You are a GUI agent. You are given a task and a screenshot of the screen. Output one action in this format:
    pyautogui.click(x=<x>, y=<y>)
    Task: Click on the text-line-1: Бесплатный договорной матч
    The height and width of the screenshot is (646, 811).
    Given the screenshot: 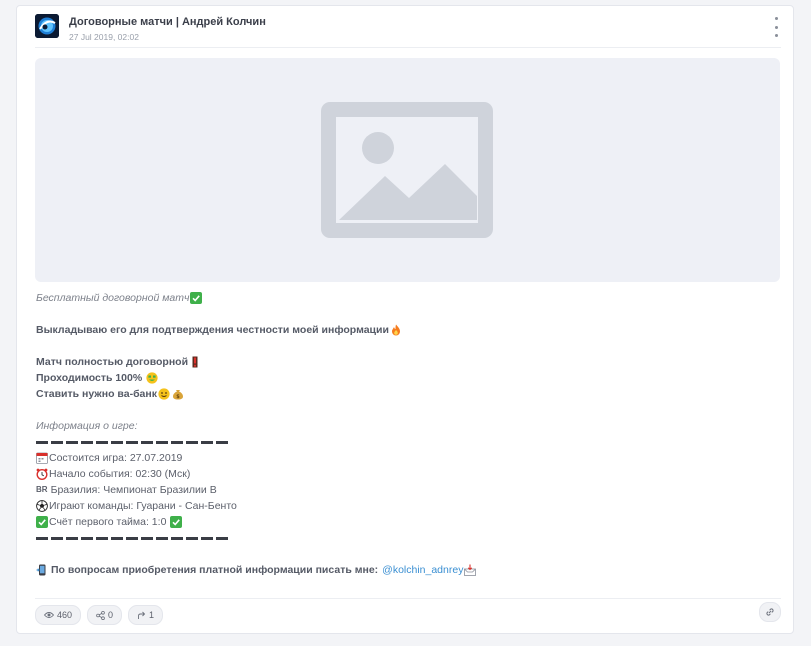 What is the action you would take?
    pyautogui.click(x=408, y=298)
    